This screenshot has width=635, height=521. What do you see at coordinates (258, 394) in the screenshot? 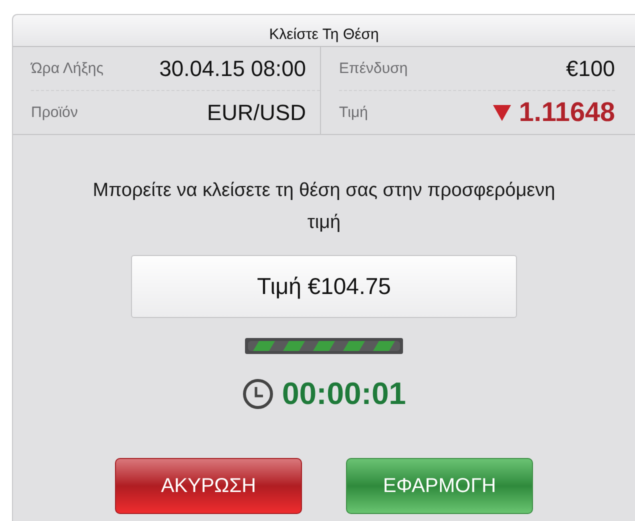
I see `clock-icon` at bounding box center [258, 394].